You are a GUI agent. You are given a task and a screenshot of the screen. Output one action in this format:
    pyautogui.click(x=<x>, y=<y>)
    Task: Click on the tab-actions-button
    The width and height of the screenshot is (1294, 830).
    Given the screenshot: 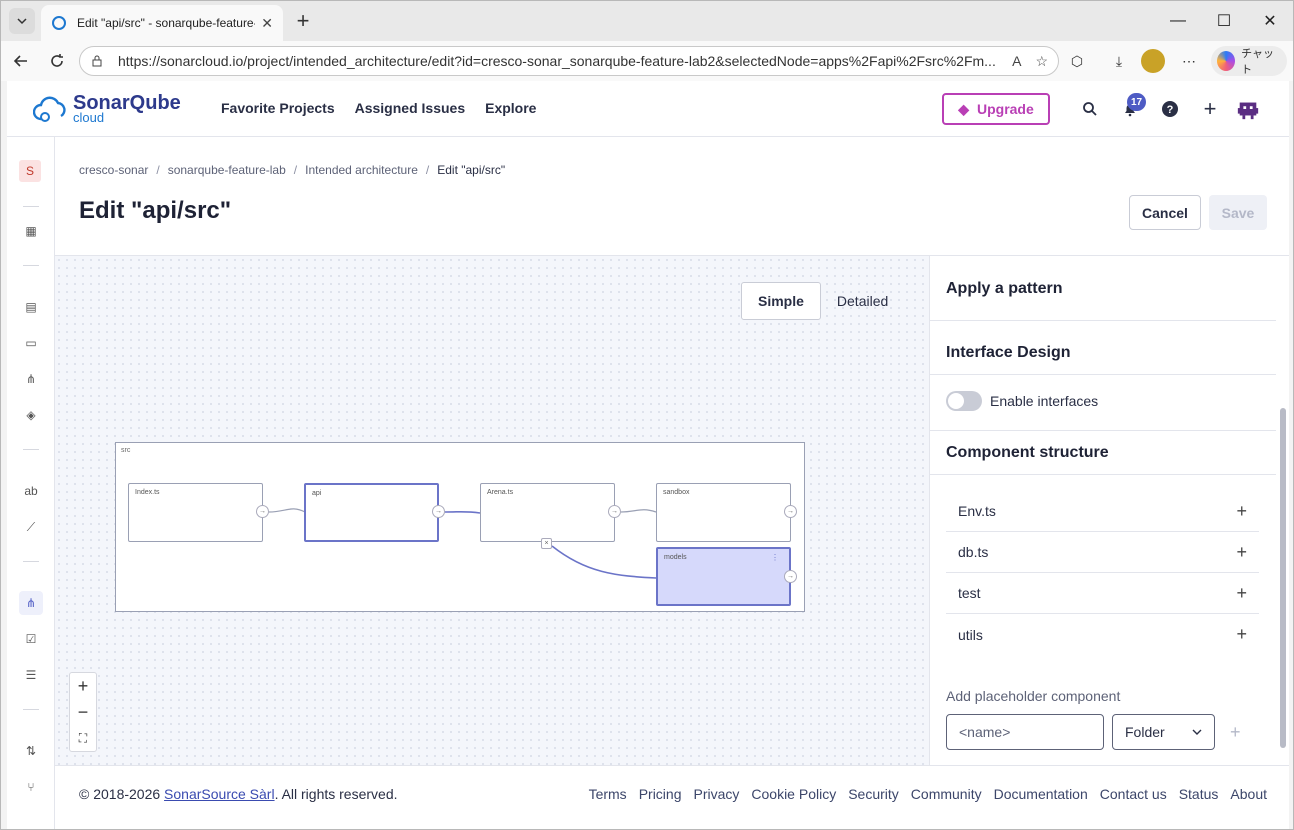 What is the action you would take?
    pyautogui.click(x=22, y=21)
    